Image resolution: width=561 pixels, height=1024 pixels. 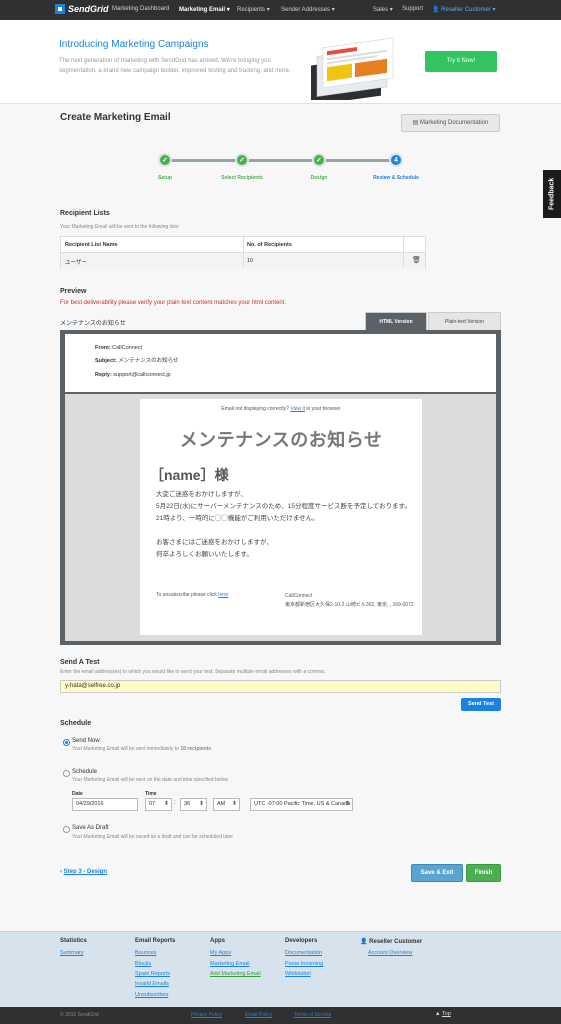 What do you see at coordinates (412, 9) in the screenshot?
I see `nav-support: Support` at bounding box center [412, 9].